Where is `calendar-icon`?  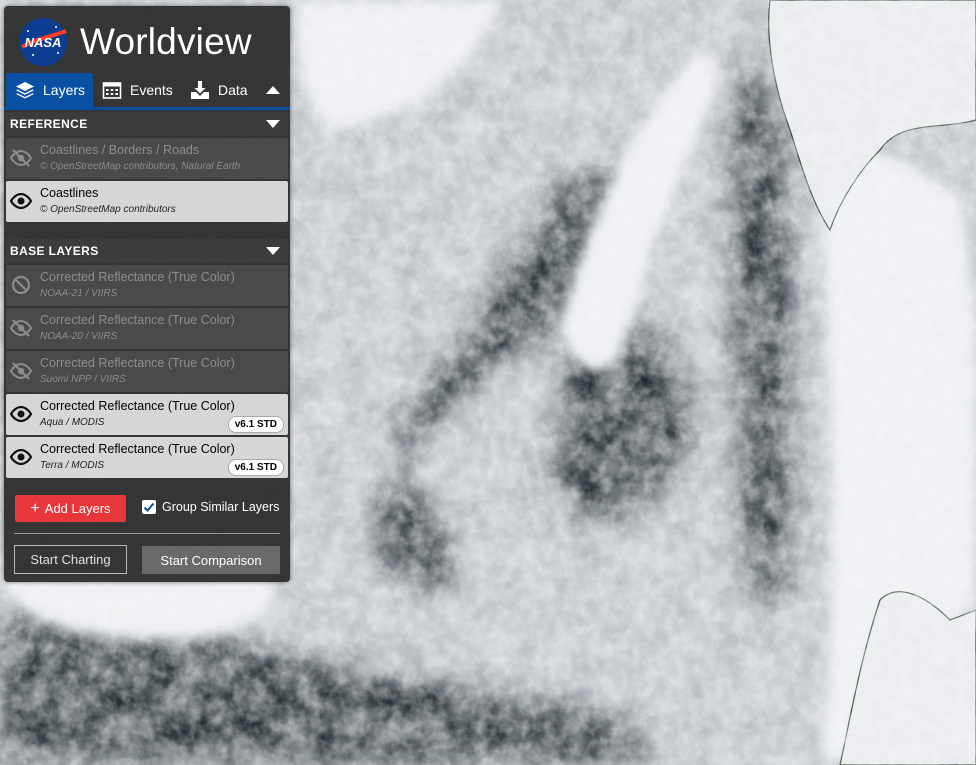
calendar-icon is located at coordinates (112, 90).